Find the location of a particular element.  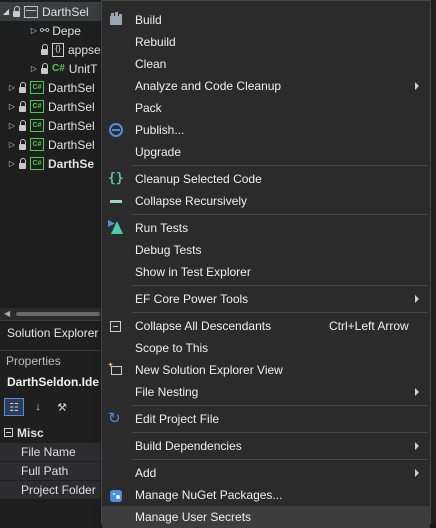

menu-item-clean: Clean is located at coordinates (266, 64).